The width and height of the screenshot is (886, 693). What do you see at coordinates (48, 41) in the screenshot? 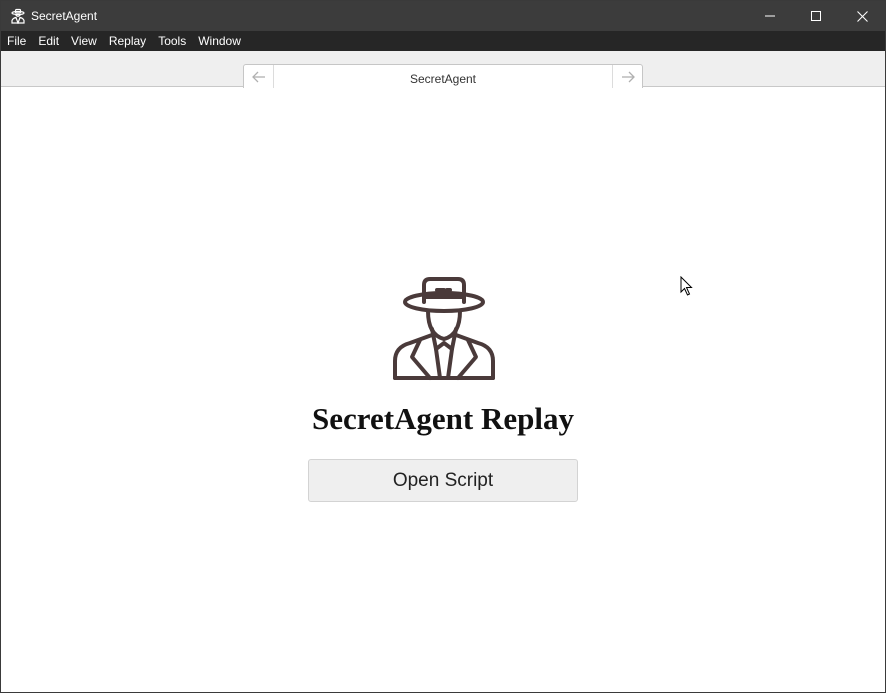
I see `menu-edit: Edit` at bounding box center [48, 41].